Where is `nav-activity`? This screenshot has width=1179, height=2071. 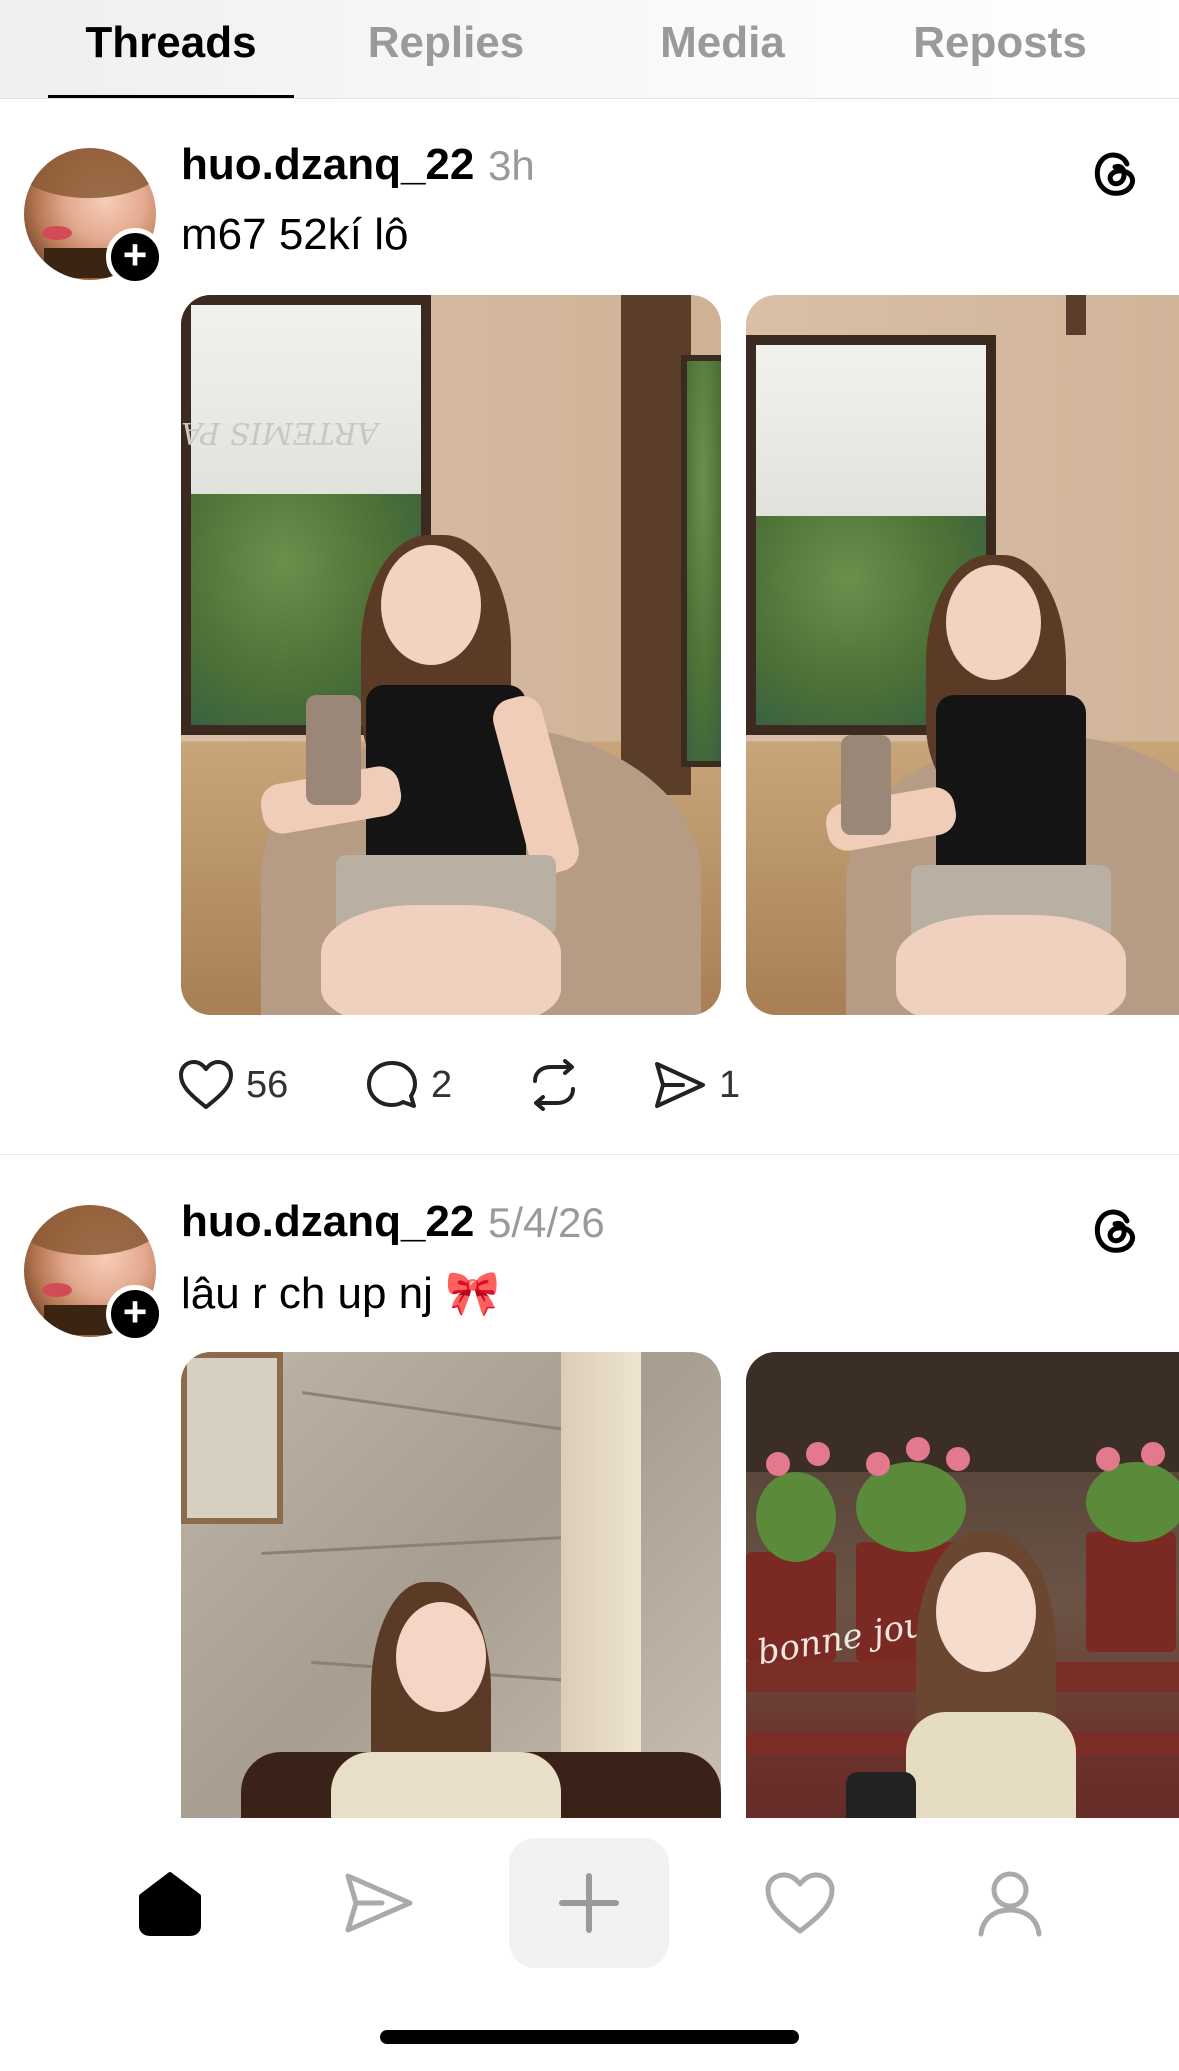 nav-activity is located at coordinates (800, 1903).